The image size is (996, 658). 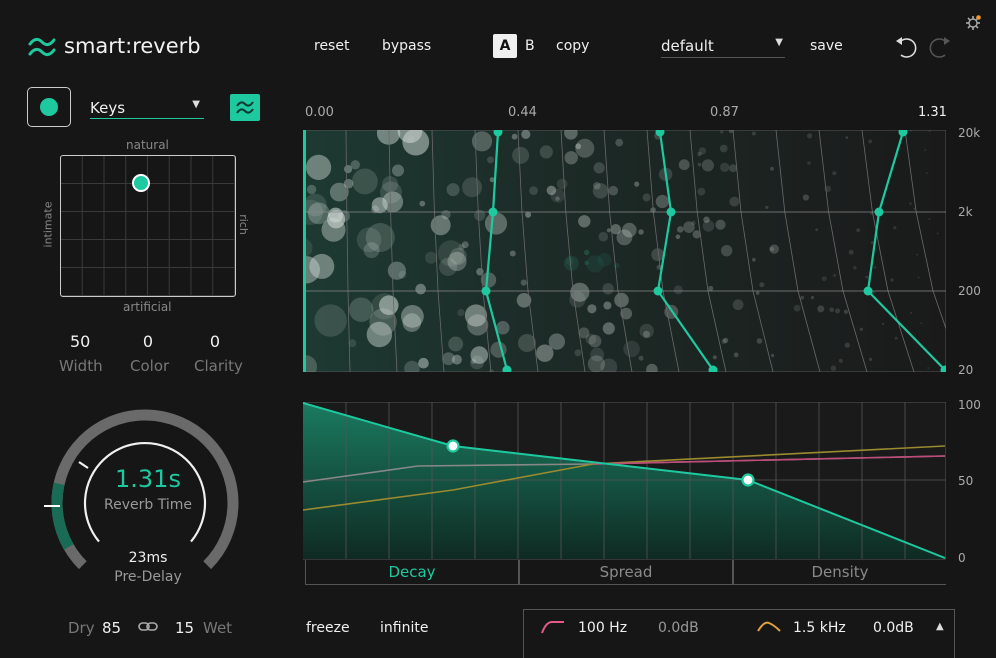 What do you see at coordinates (406, 46) in the screenshot?
I see `bypass-button: bypass` at bounding box center [406, 46].